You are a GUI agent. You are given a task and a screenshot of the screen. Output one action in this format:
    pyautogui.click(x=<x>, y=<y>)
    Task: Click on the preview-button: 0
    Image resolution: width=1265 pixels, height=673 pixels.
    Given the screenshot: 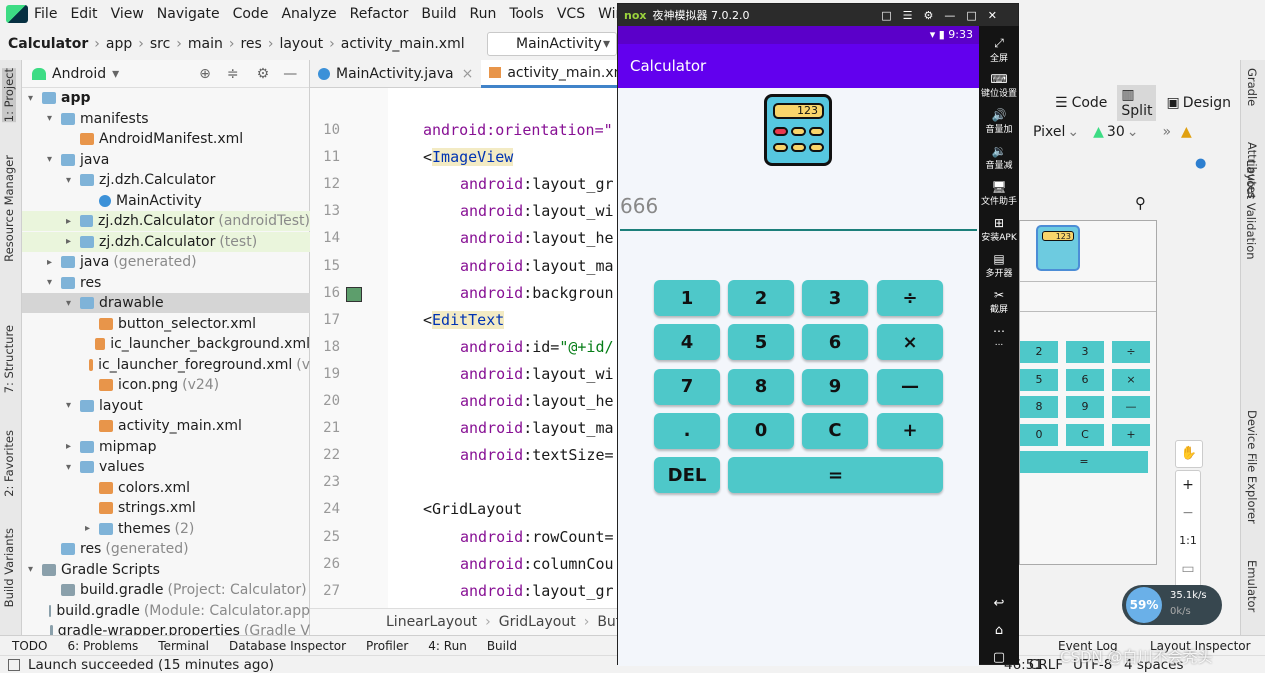 What is the action you would take?
    pyautogui.click(x=1039, y=434)
    